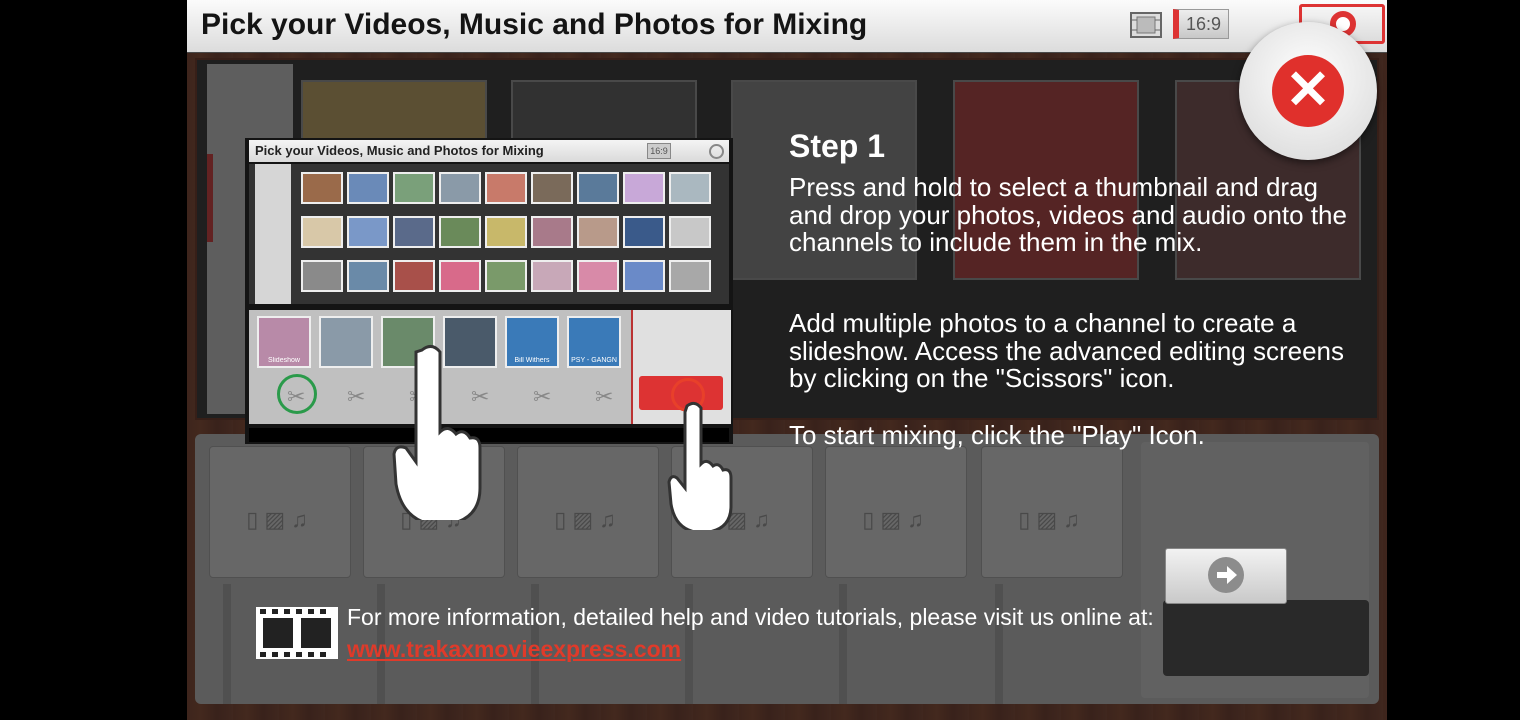 Image resolution: width=1520 pixels, height=720 pixels. Describe the element at coordinates (716, 151) in the screenshot. I see `gear-icon` at that location.